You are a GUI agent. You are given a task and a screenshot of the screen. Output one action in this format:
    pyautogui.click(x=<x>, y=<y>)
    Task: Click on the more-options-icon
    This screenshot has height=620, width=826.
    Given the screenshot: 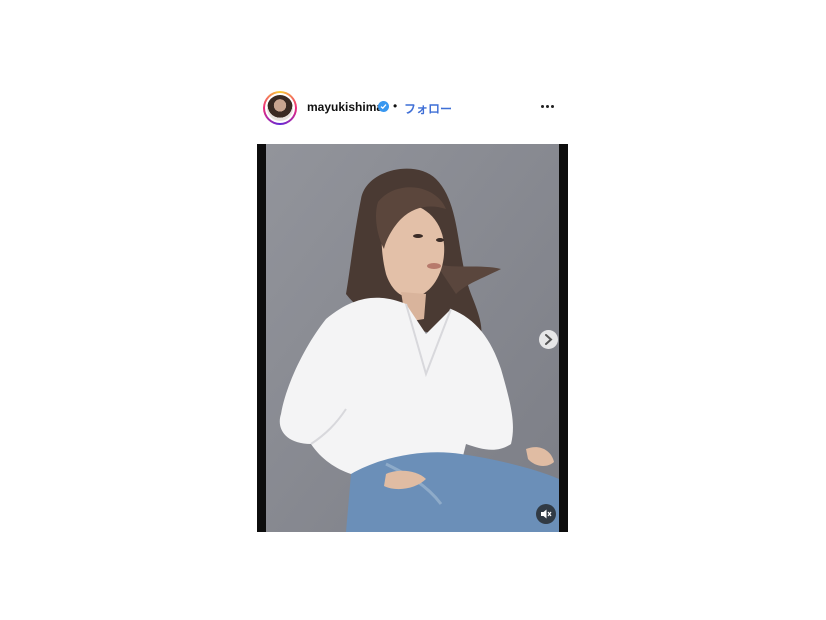 What is the action you would take?
    pyautogui.click(x=548, y=106)
    